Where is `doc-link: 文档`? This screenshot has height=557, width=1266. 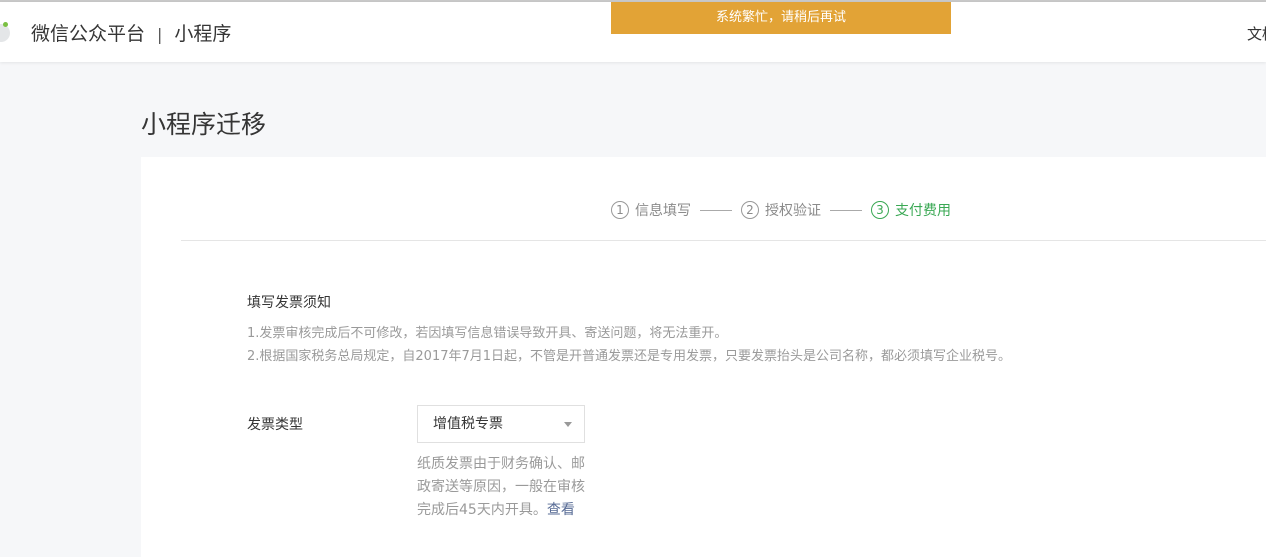
doc-link: 文档 is located at coordinates (1256, 33).